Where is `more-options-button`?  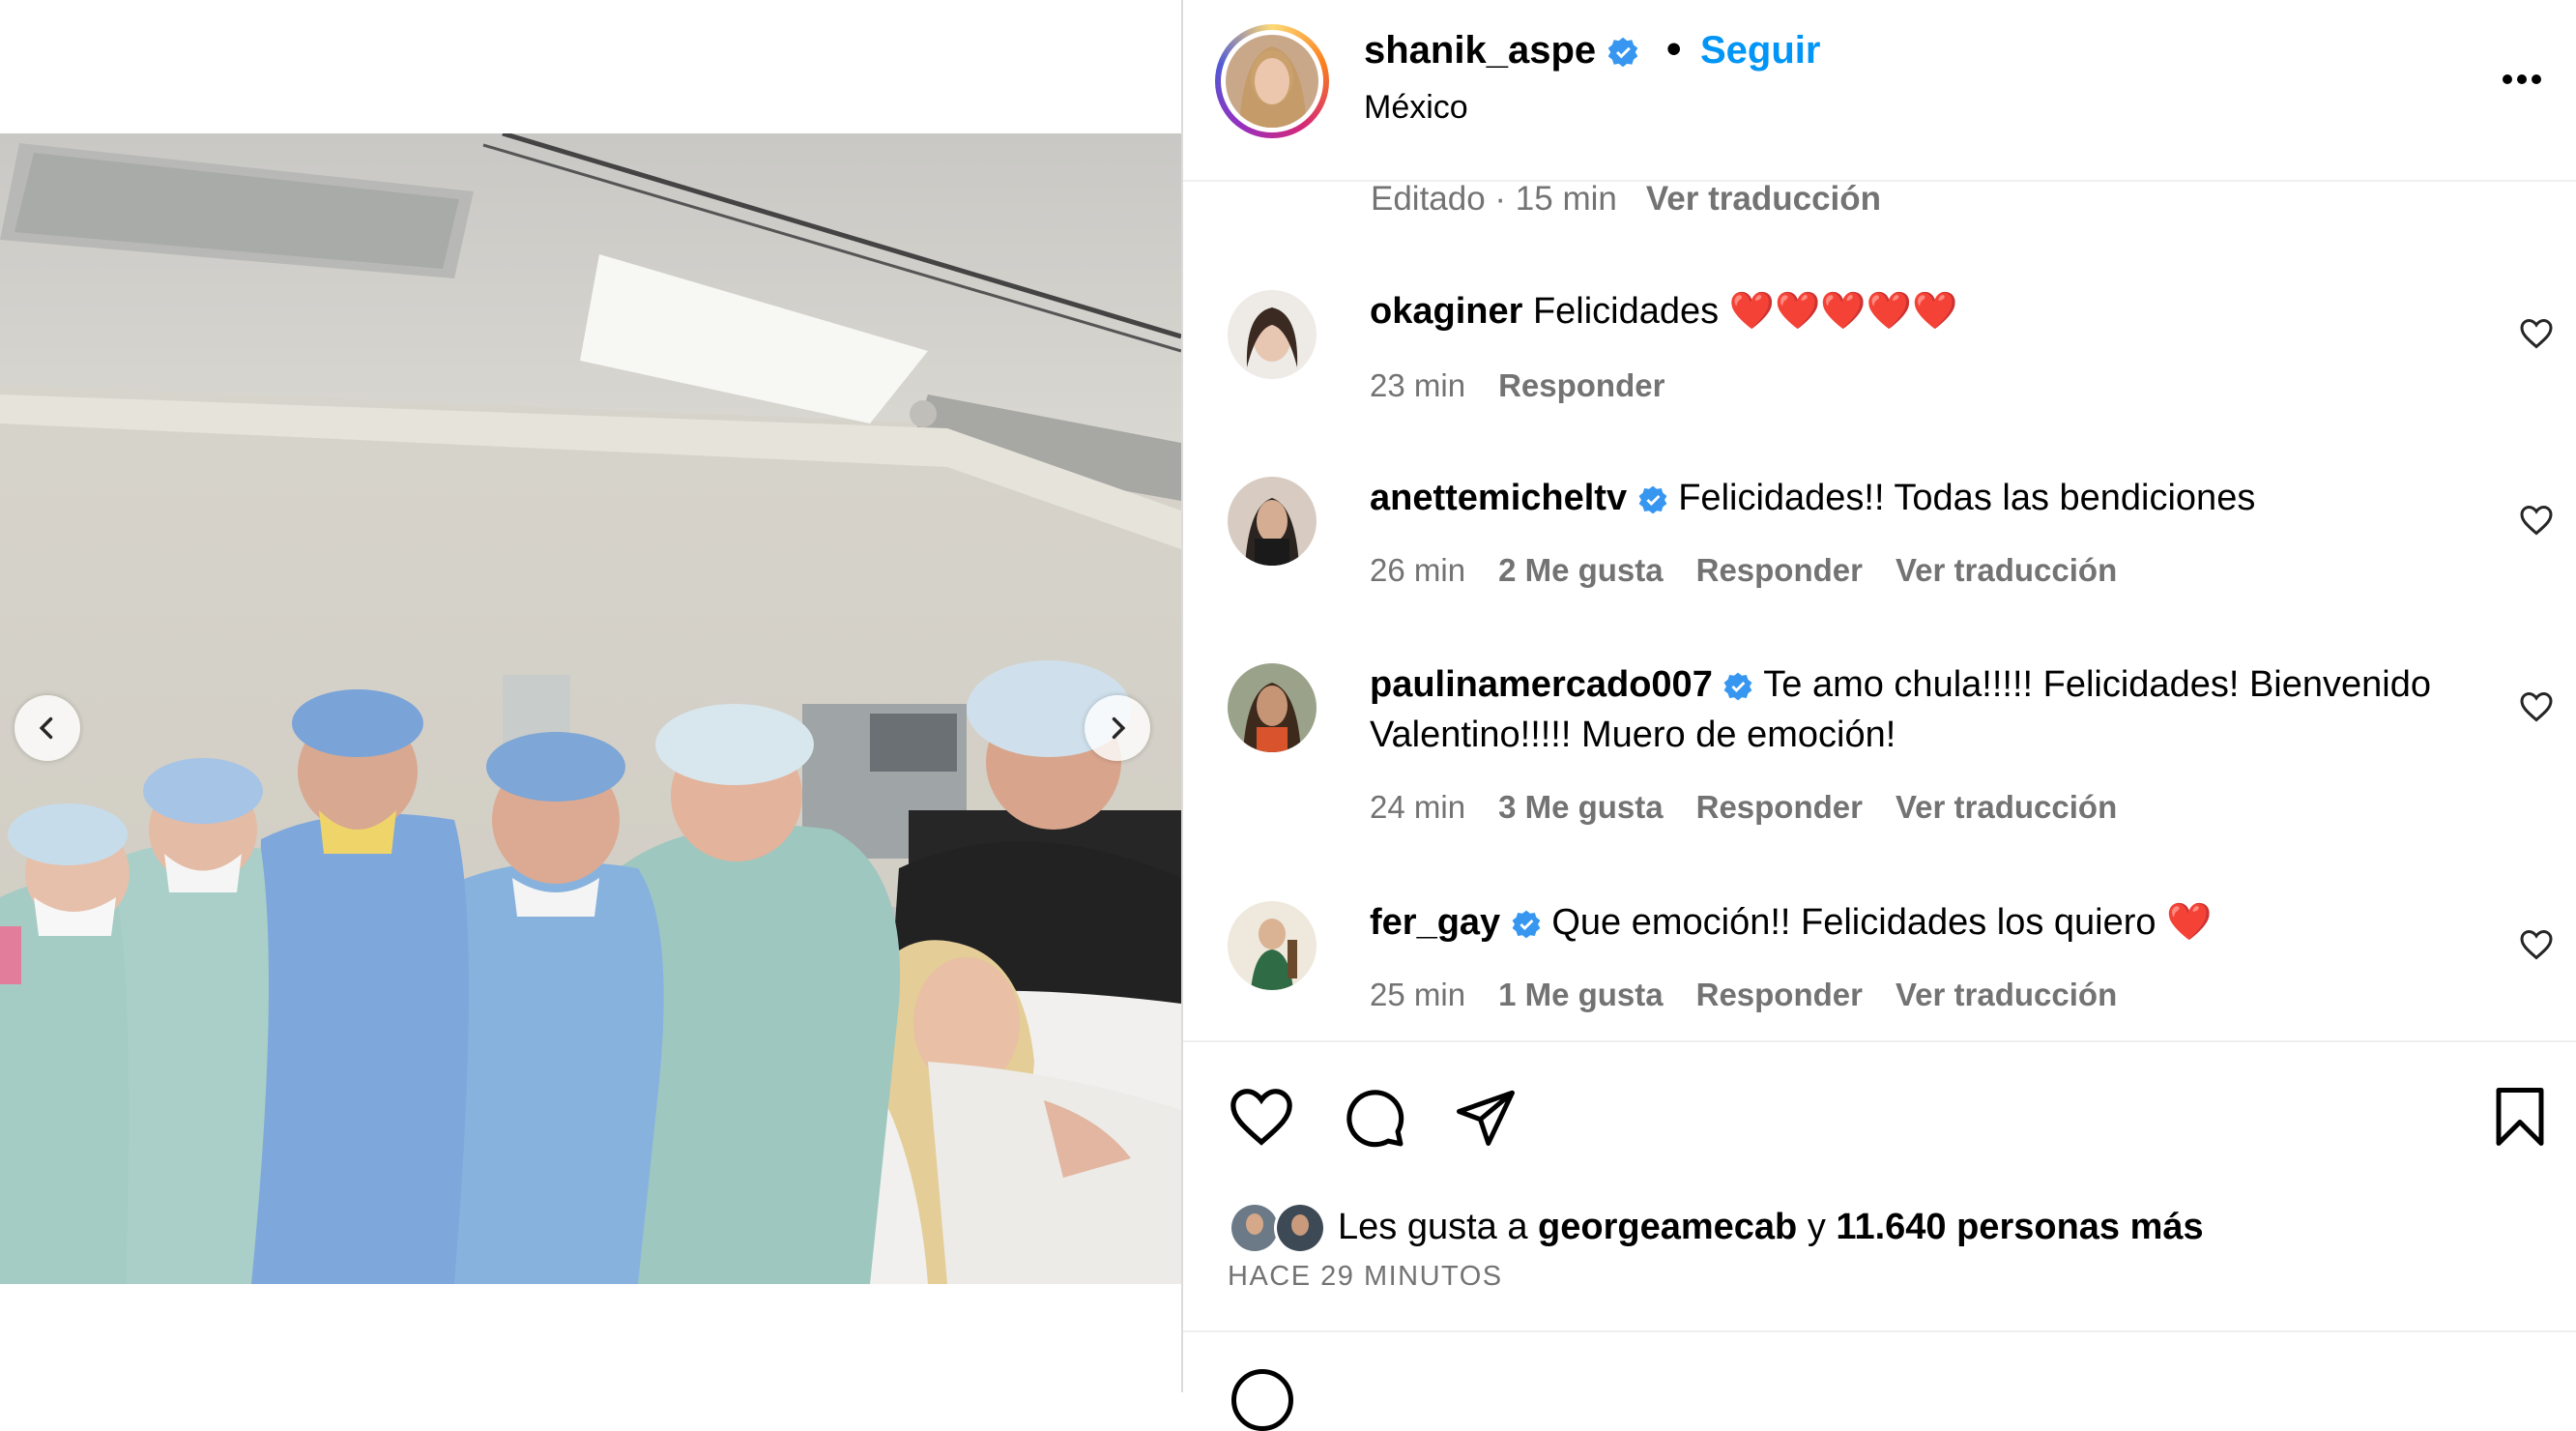
more-options-button is located at coordinates (2522, 79).